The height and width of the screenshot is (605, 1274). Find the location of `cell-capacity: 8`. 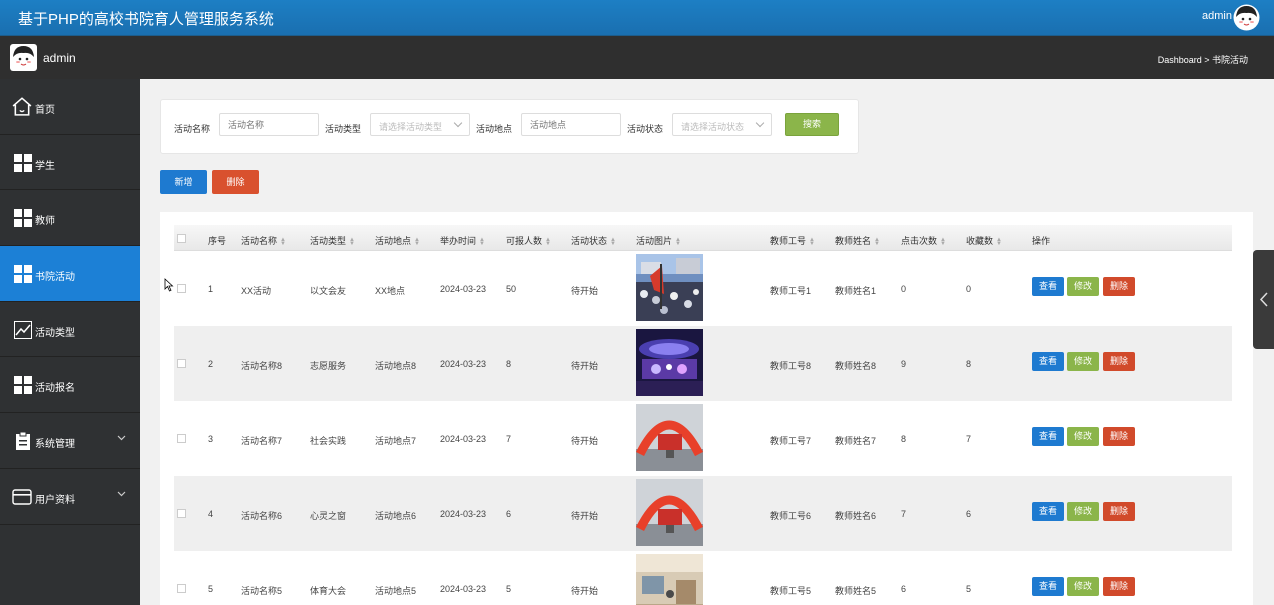

cell-capacity: 8 is located at coordinates (509, 364).